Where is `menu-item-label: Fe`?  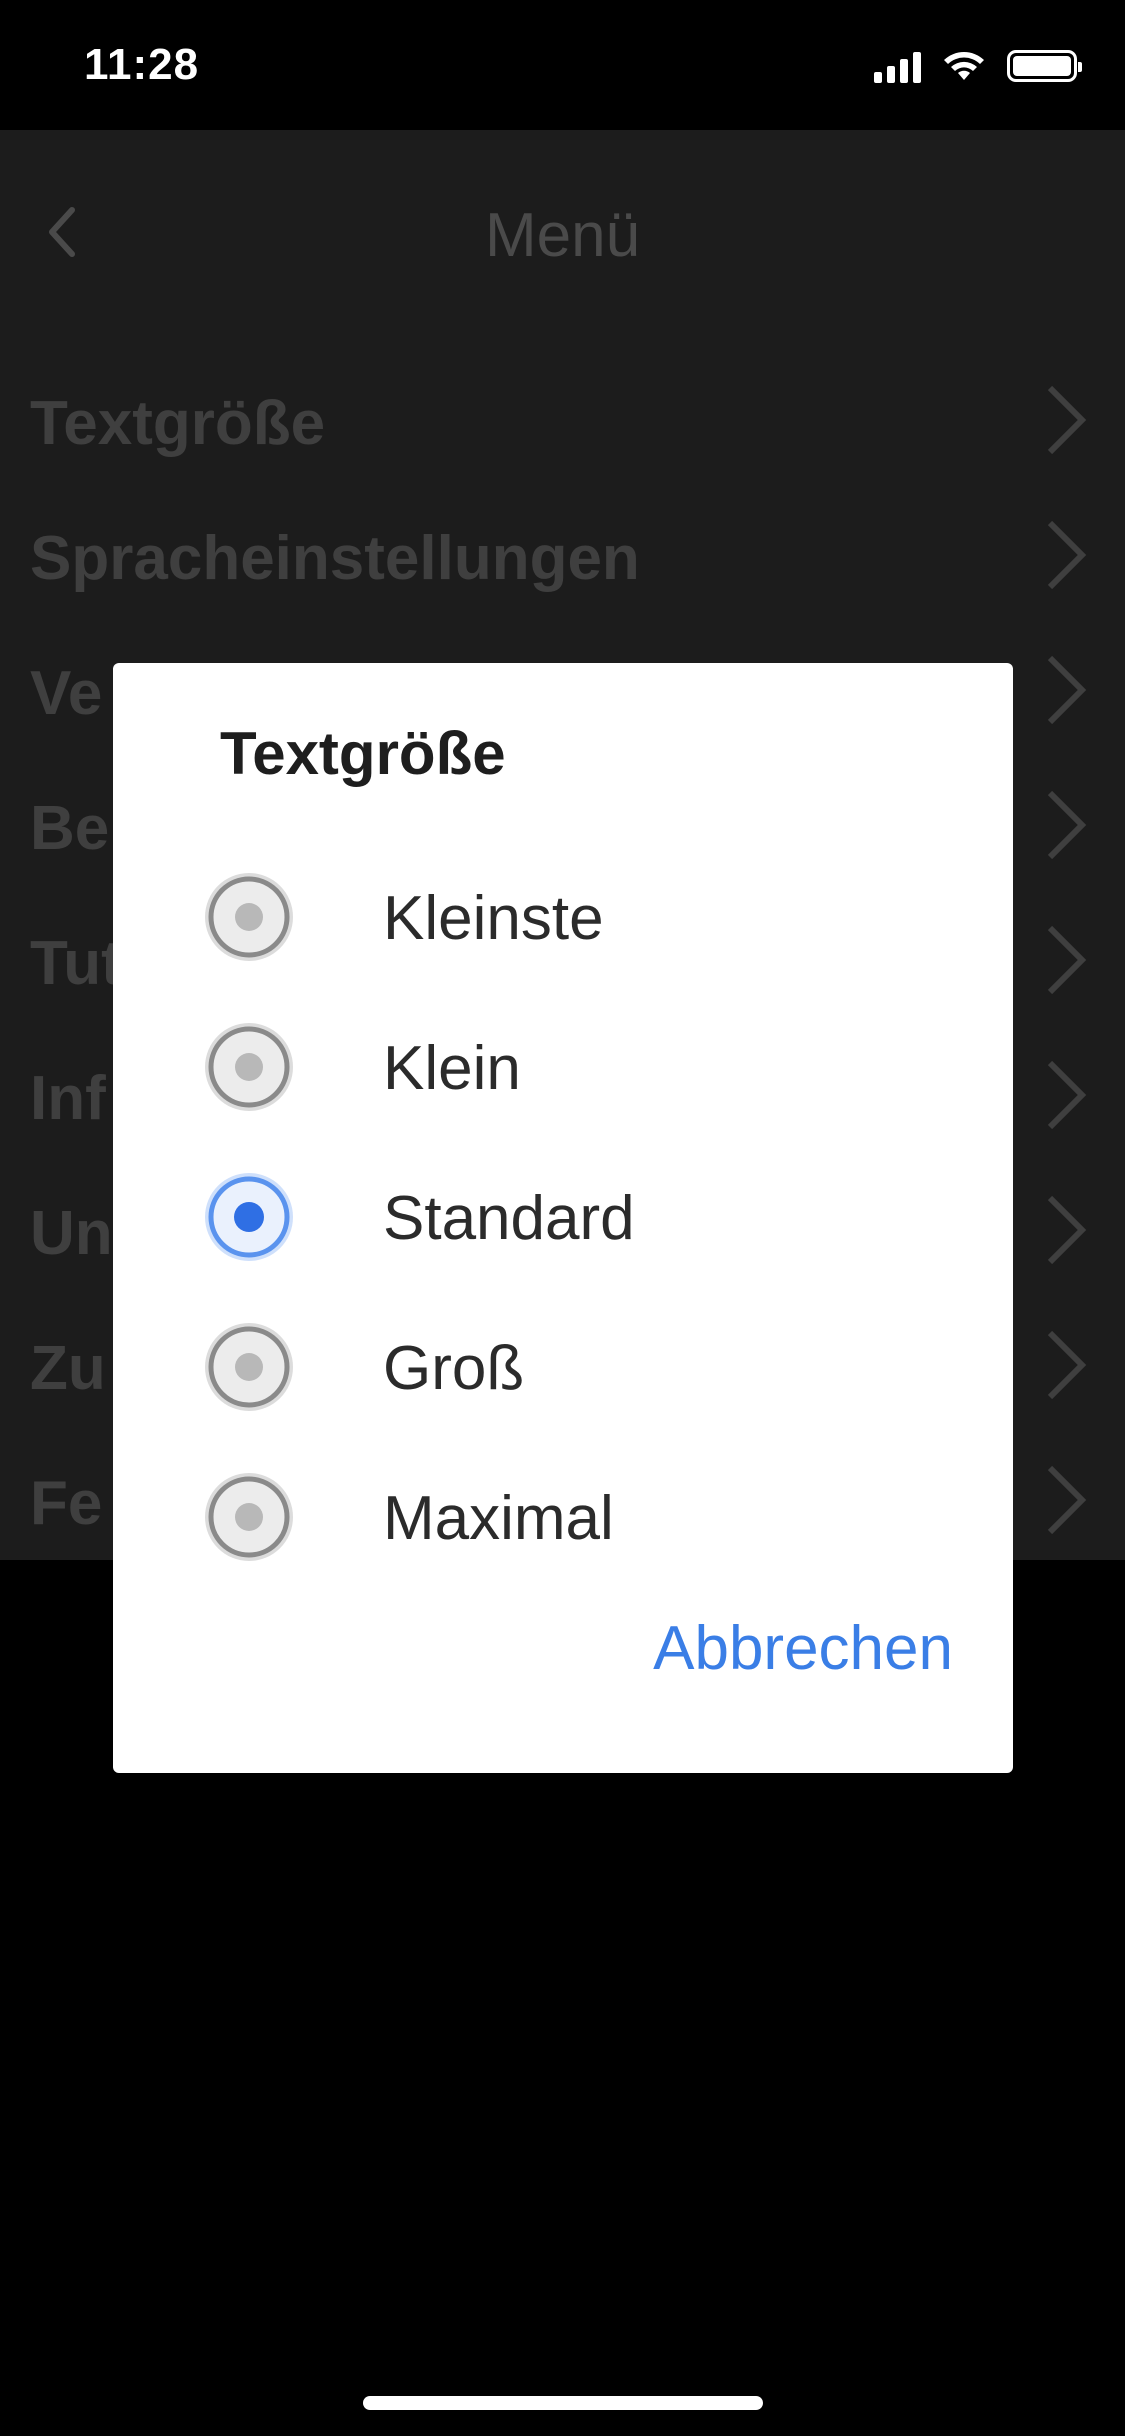
menu-item-label: Fe is located at coordinates (66, 1503).